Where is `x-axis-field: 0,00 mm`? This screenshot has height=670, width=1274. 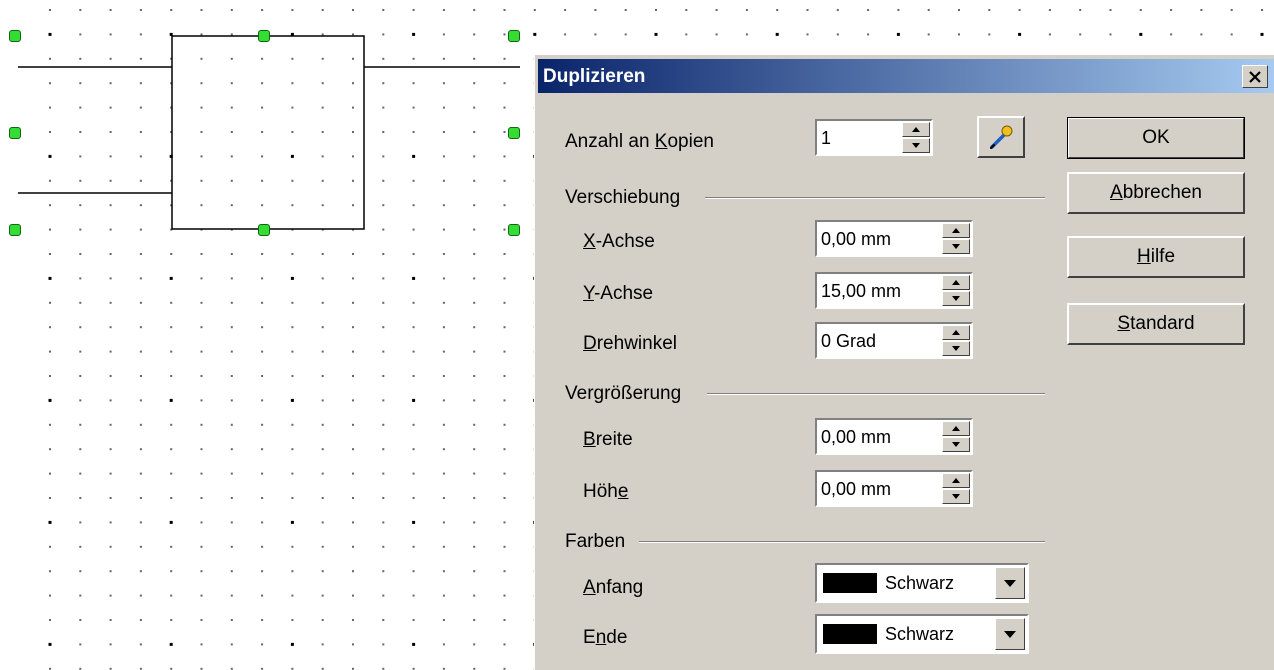 x-axis-field: 0,00 mm is located at coordinates (894, 238).